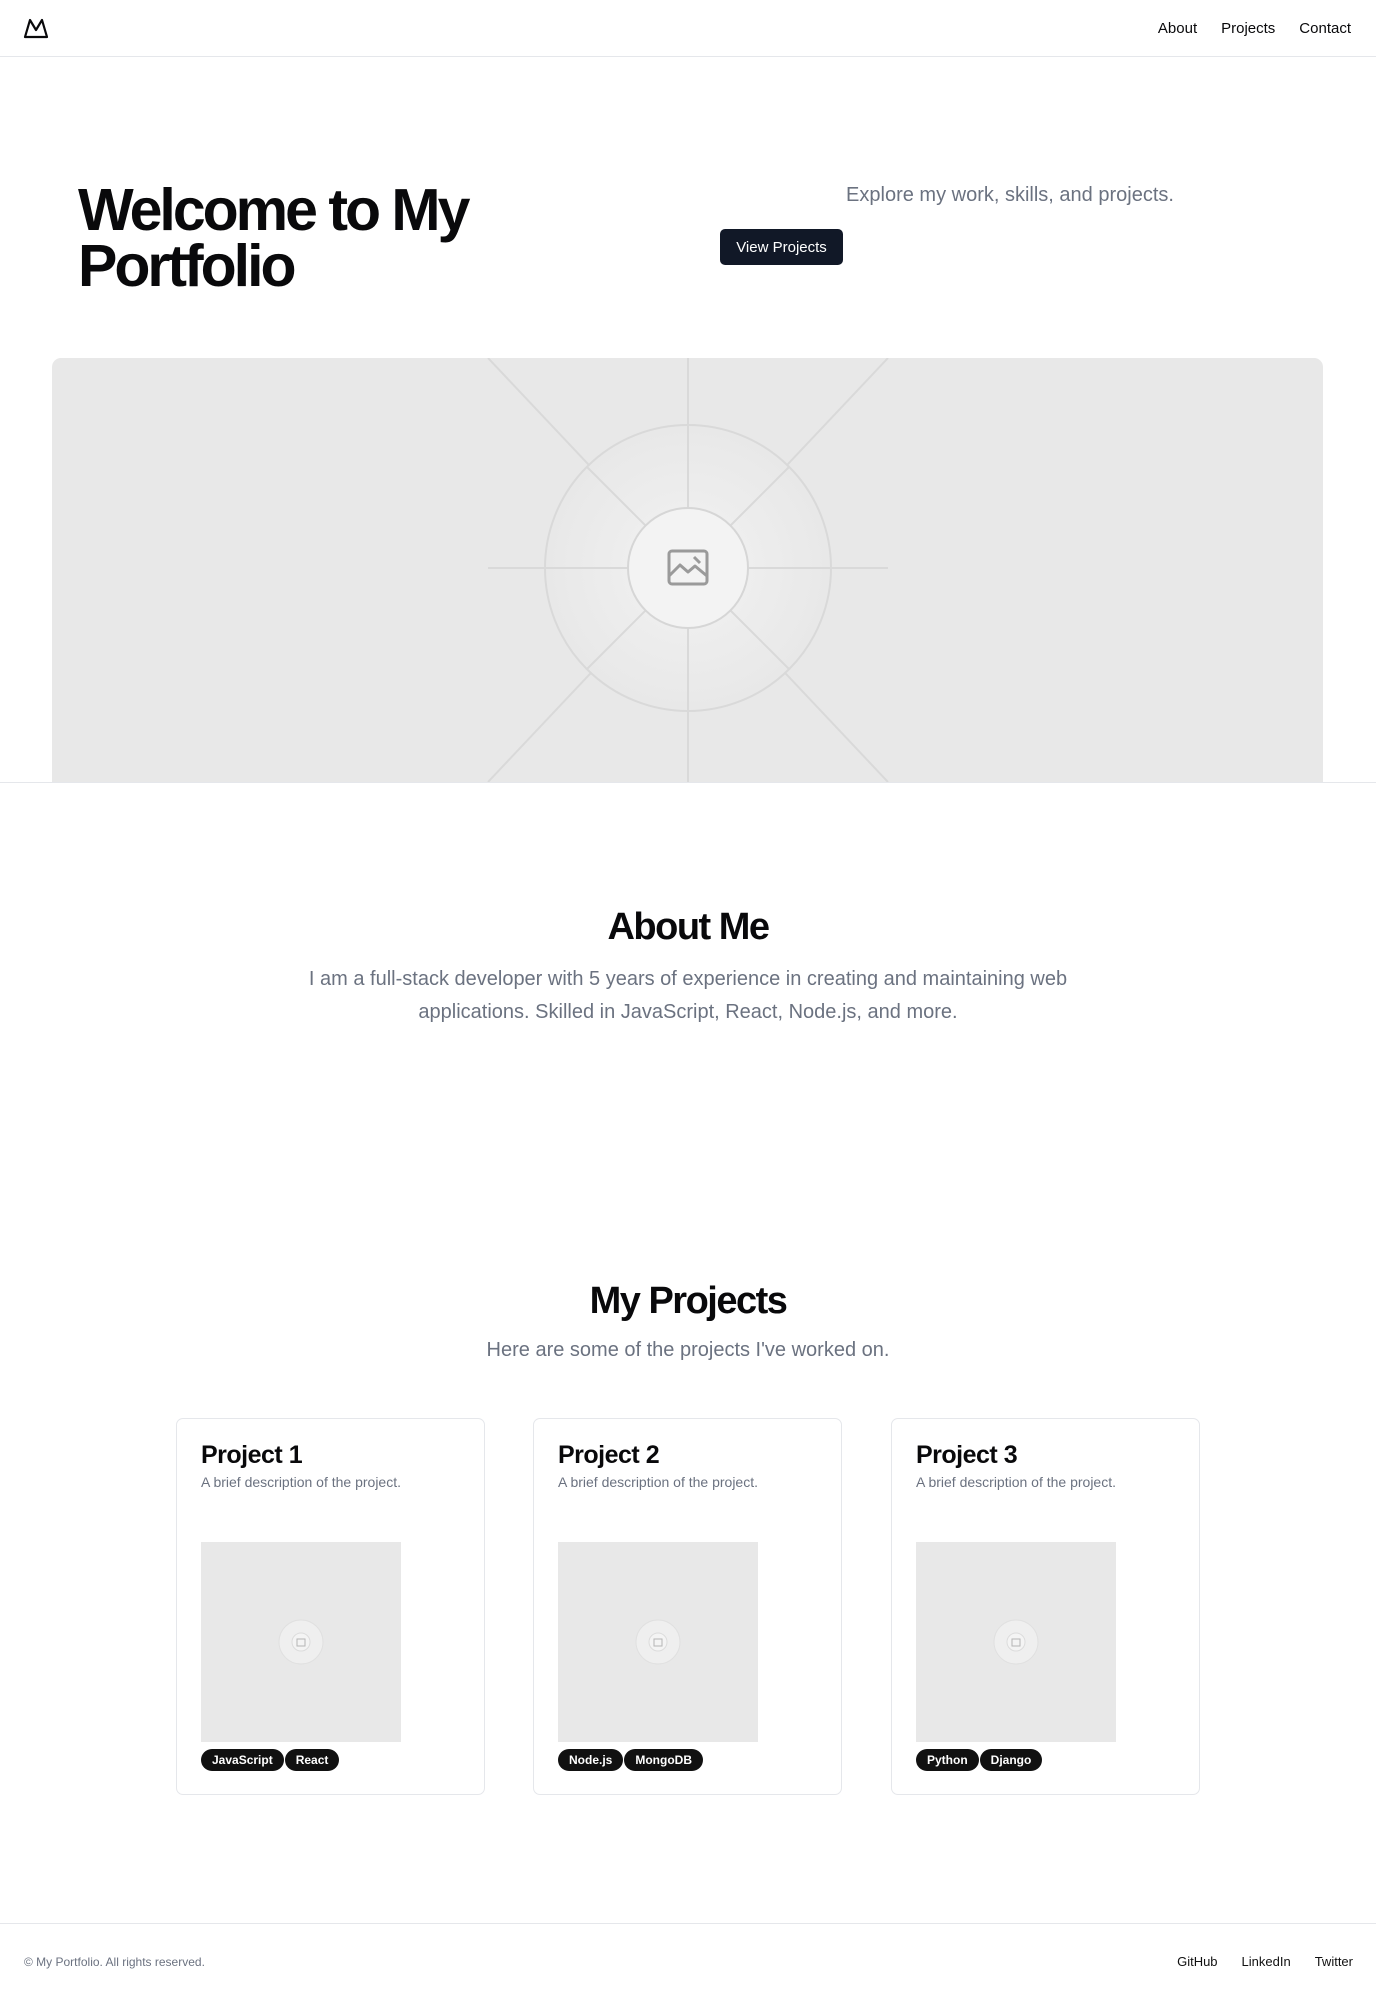 Image resolution: width=1376 pixels, height=1989 pixels. I want to click on main-nav: About Projects Contact, so click(1267, 28).